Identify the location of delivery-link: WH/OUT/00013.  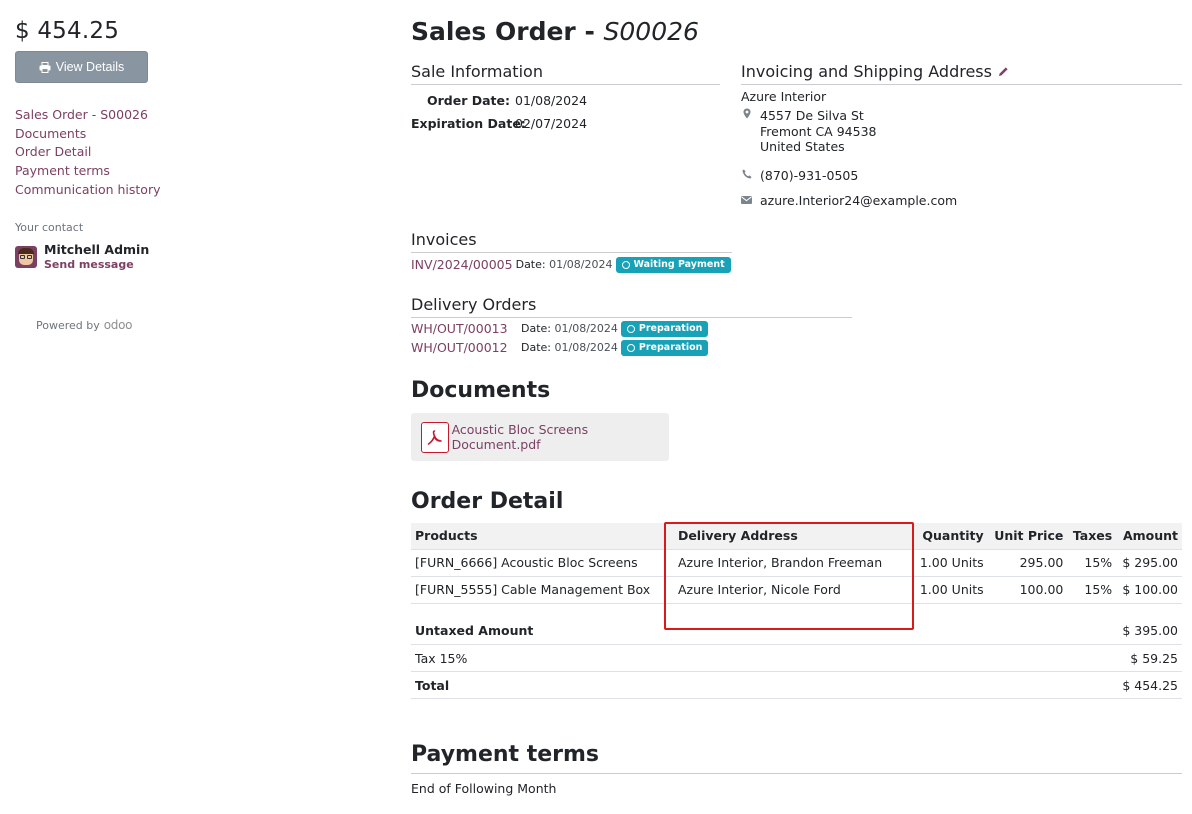
(464, 328).